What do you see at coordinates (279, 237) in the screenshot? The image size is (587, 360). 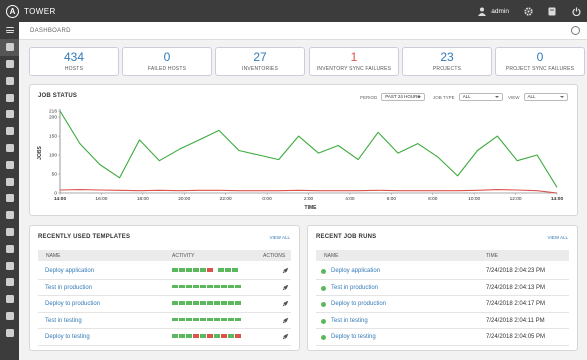 I see `templates-view-all-link: VIEW ALL` at bounding box center [279, 237].